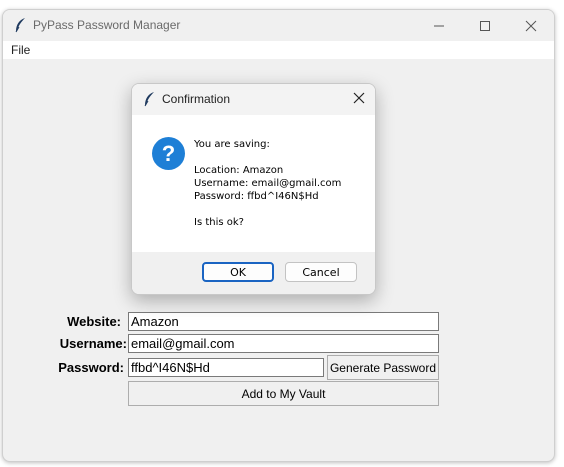  What do you see at coordinates (196, 99) in the screenshot?
I see `dialog-title: Confirmation` at bounding box center [196, 99].